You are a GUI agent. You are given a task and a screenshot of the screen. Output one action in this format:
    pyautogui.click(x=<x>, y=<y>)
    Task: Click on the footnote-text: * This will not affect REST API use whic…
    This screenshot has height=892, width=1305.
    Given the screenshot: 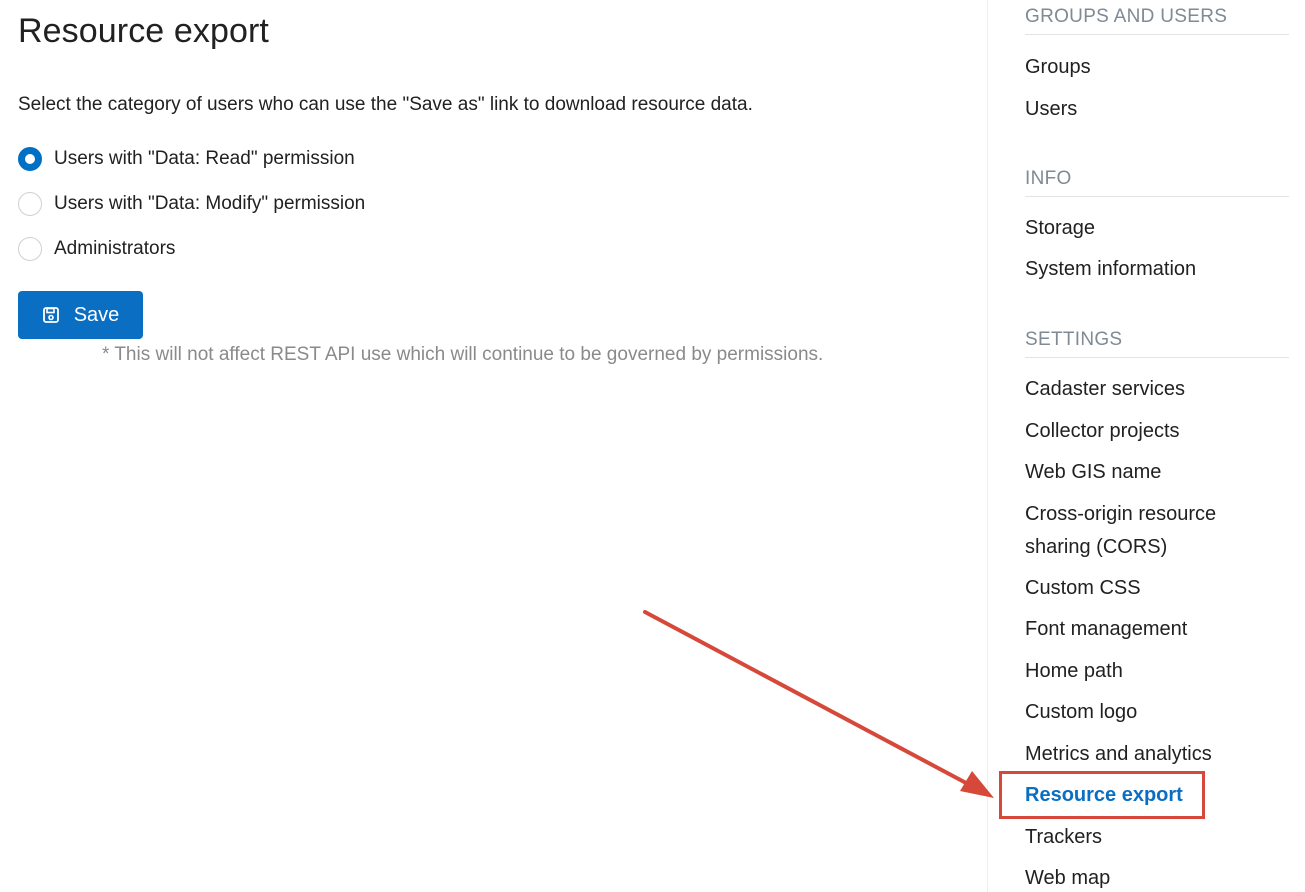 What is the action you would take?
    pyautogui.click(x=463, y=354)
    